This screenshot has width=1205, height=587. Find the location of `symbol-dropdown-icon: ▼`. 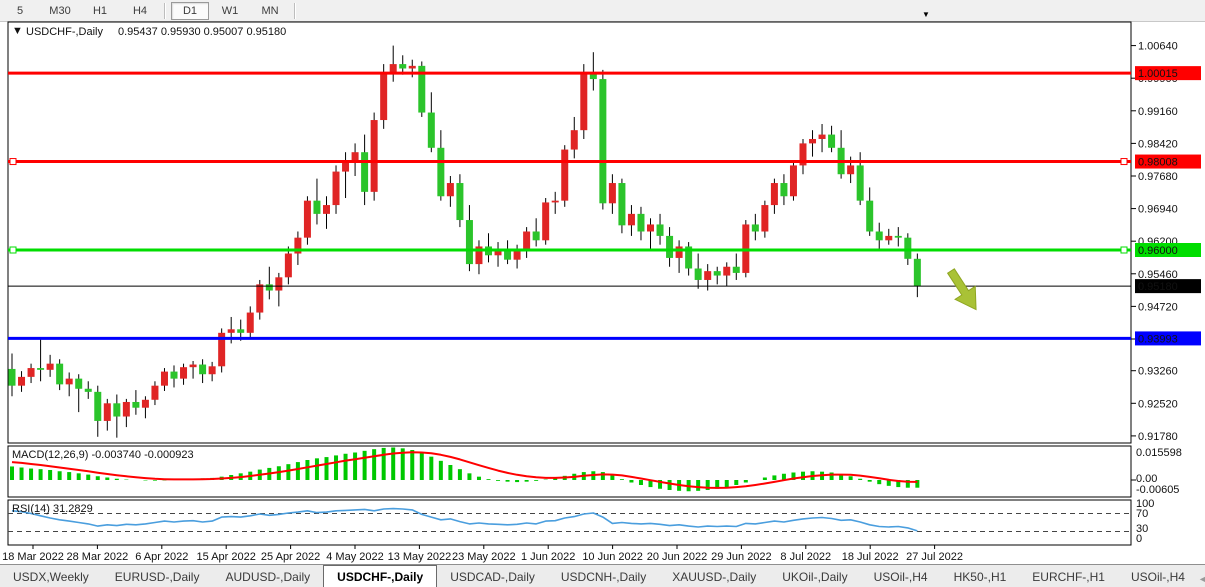

symbol-dropdown-icon: ▼ is located at coordinates (17, 31).